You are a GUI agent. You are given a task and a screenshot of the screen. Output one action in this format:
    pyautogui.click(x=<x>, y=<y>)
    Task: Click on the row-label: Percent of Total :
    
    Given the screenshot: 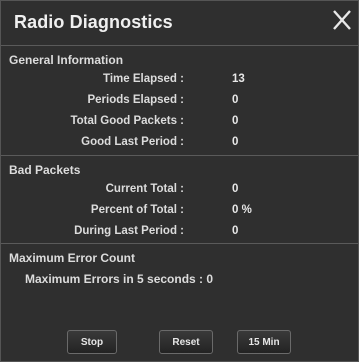 What is the action you would take?
    pyautogui.click(x=137, y=210)
    